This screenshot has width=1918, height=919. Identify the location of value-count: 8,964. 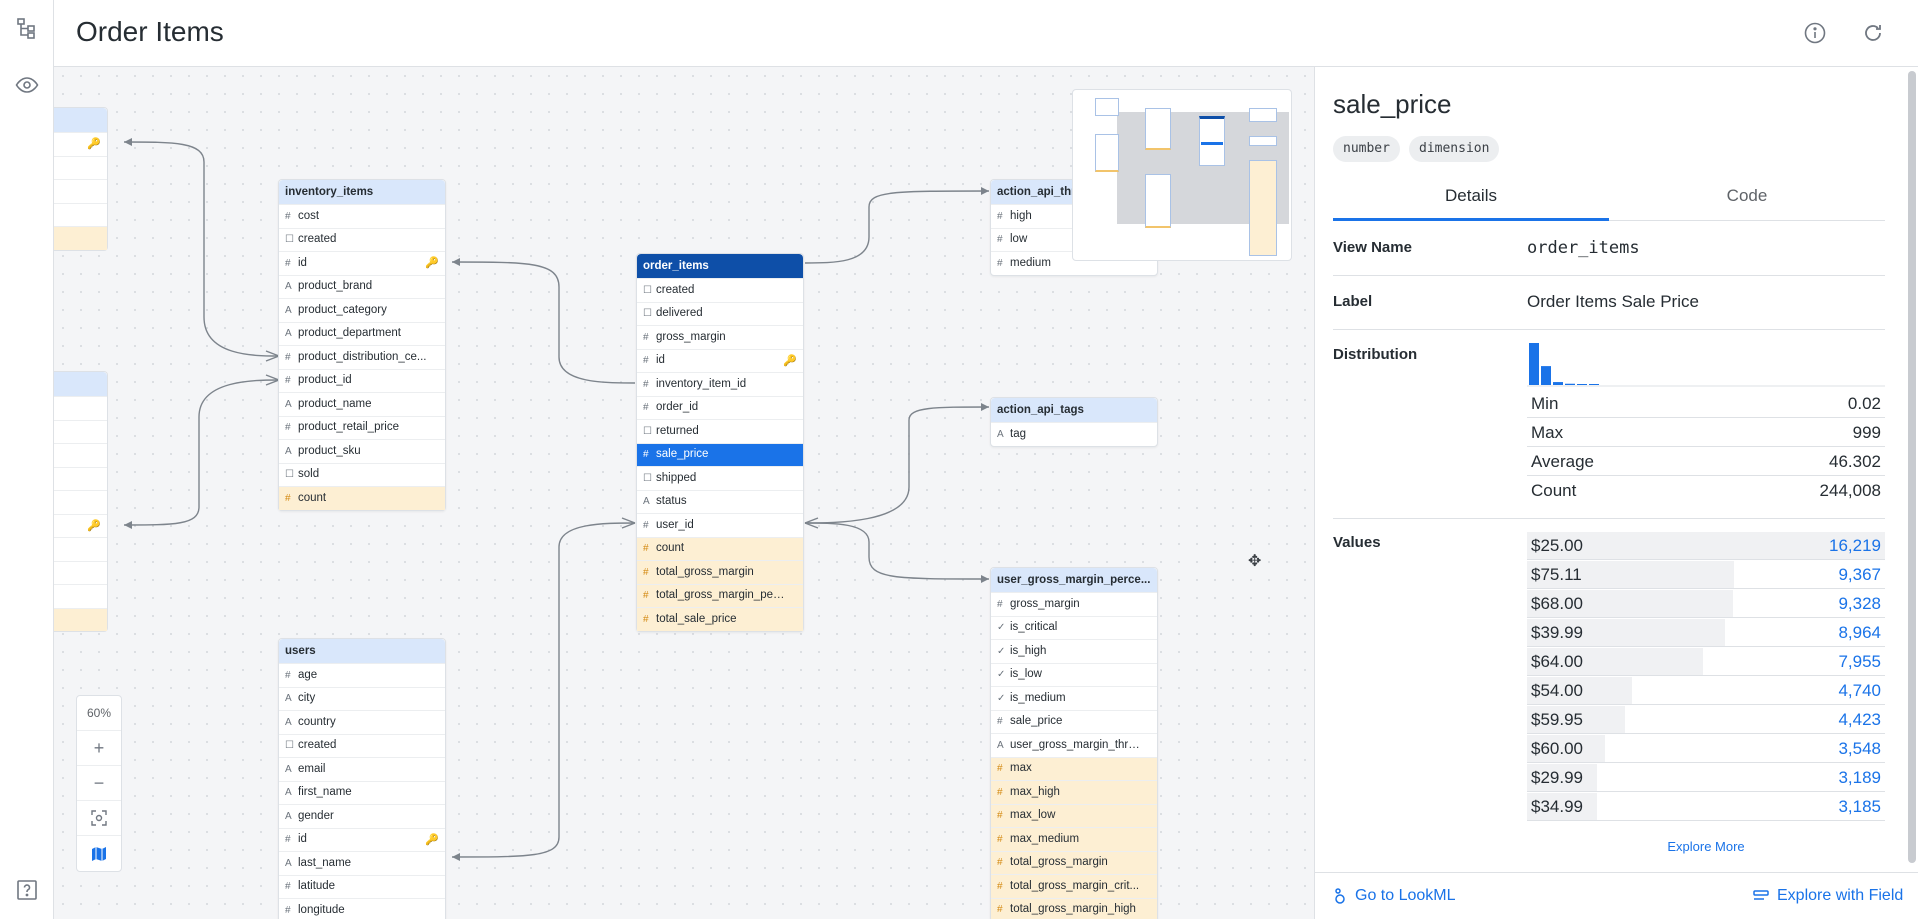
(1859, 632).